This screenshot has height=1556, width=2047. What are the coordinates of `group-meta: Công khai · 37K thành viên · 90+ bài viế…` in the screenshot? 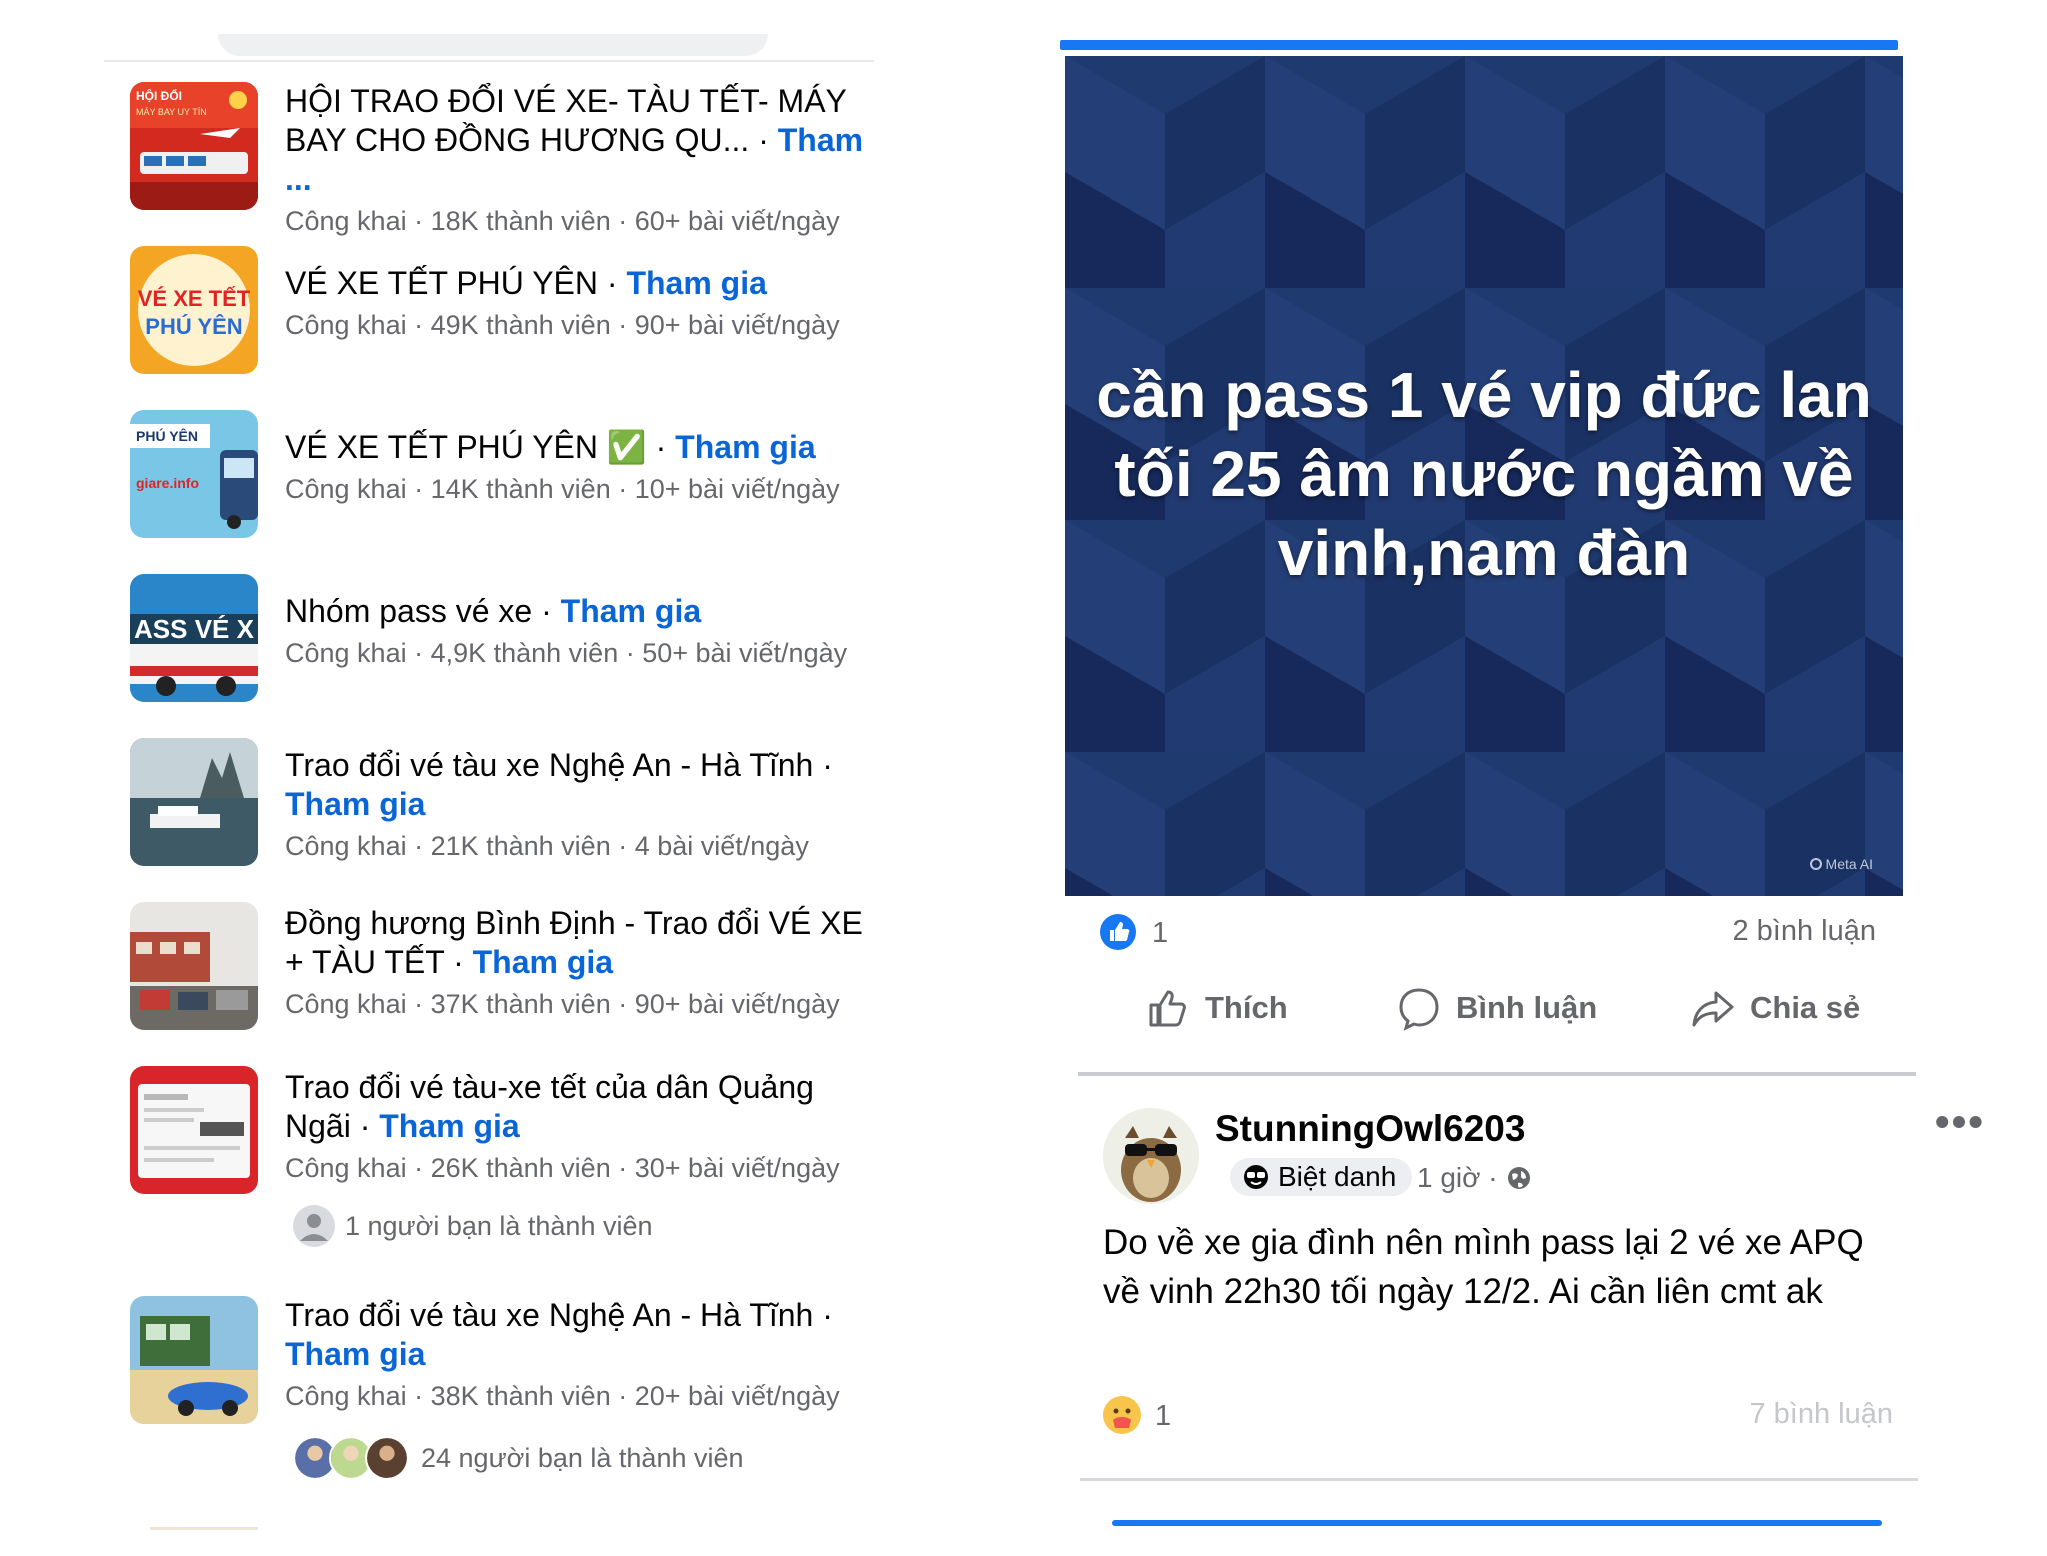 It's located at (562, 1004).